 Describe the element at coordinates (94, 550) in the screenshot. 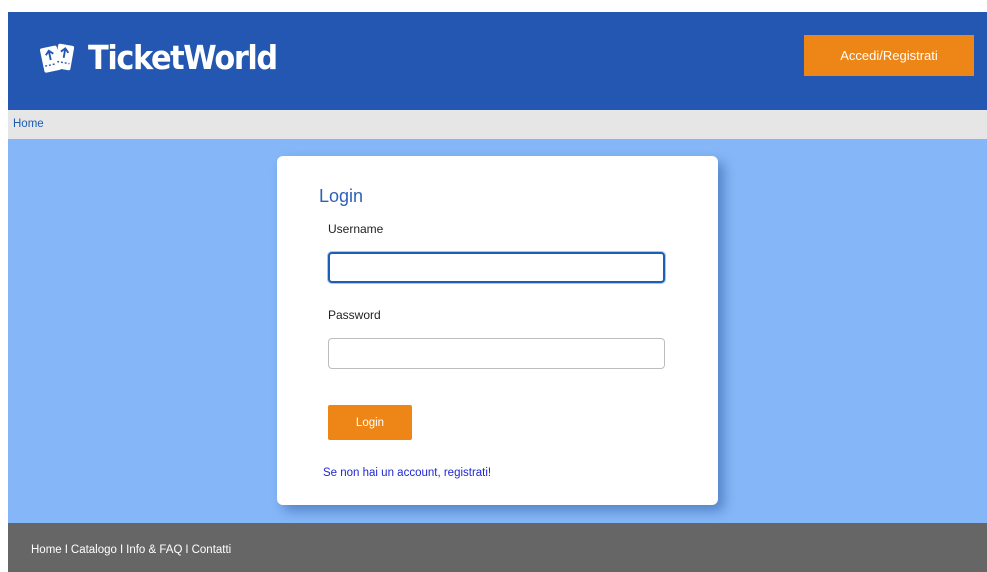

I see `footer-link-catalogo: Catalogo` at that location.